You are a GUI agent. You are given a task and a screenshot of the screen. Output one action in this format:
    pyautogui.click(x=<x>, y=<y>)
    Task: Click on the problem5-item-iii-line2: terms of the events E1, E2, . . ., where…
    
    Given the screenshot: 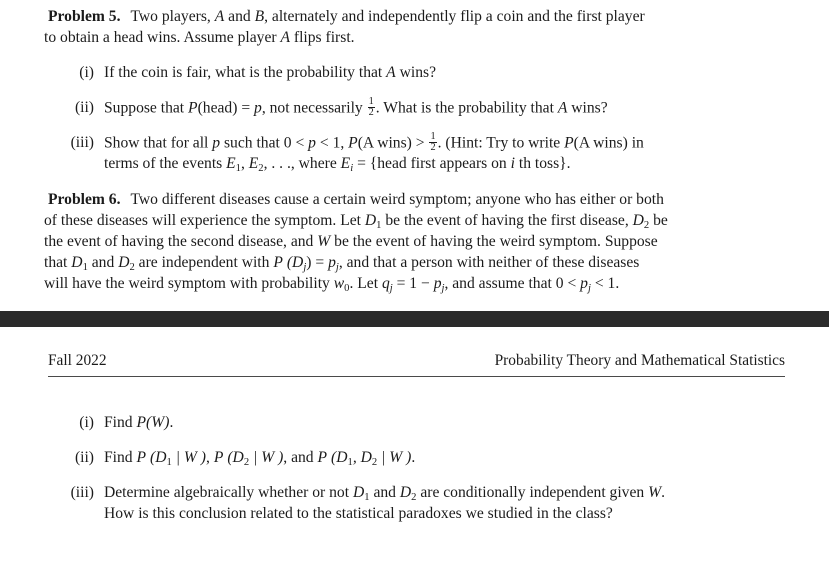 What is the action you would take?
    pyautogui.click(x=337, y=164)
    